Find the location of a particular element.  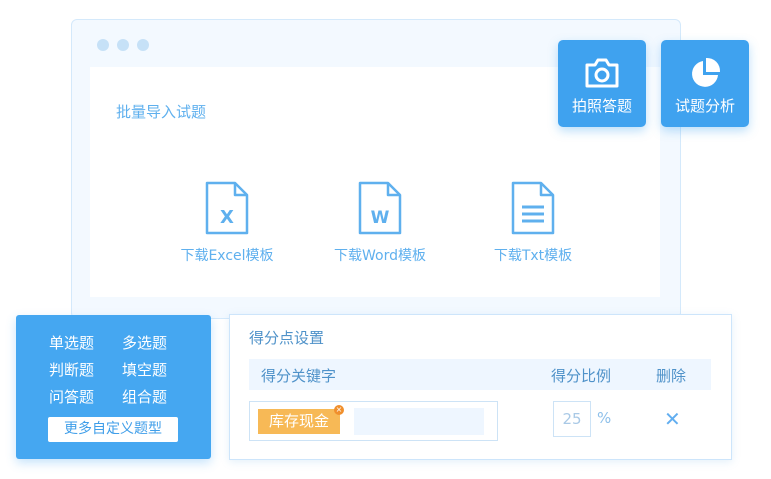

svg-text: X is located at coordinates (227, 217).